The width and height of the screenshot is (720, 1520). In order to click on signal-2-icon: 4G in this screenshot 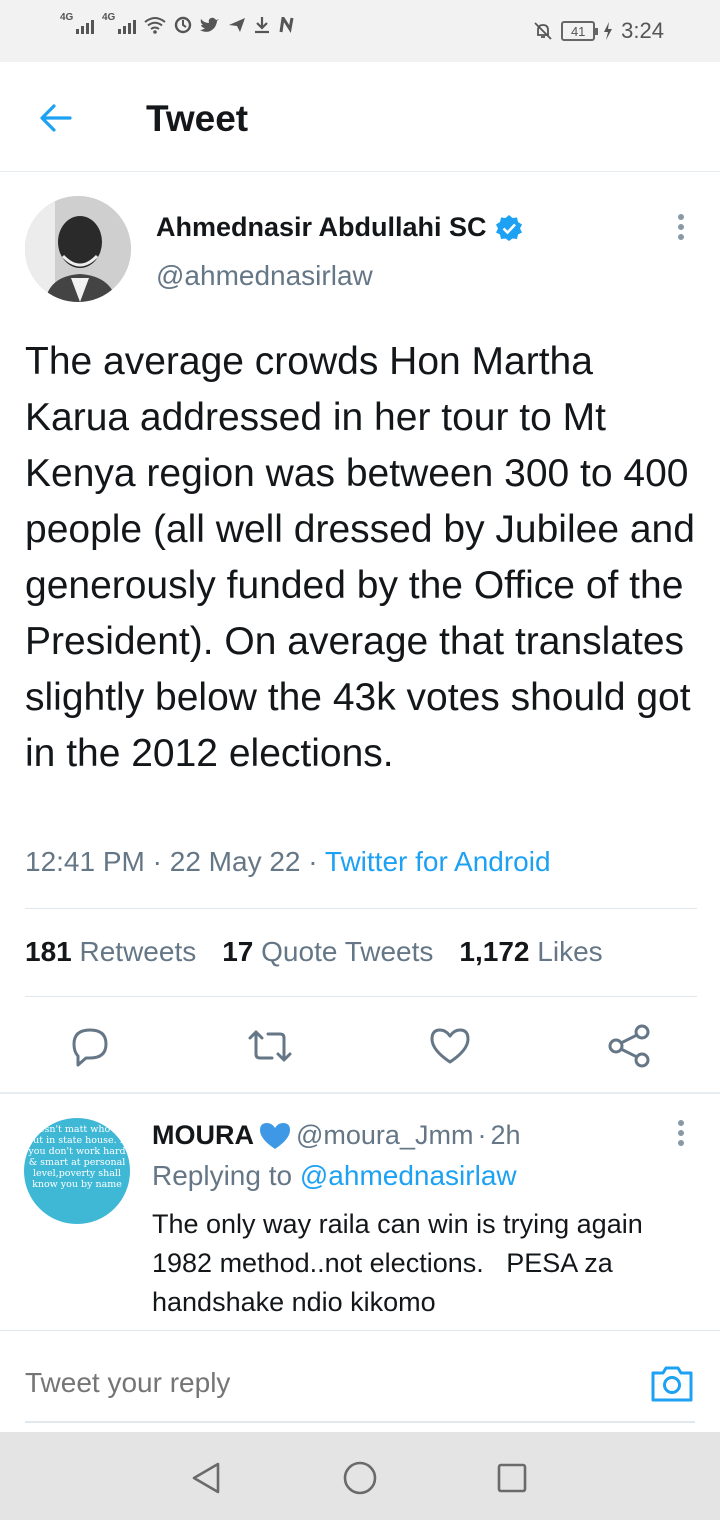, I will do `click(119, 23)`.